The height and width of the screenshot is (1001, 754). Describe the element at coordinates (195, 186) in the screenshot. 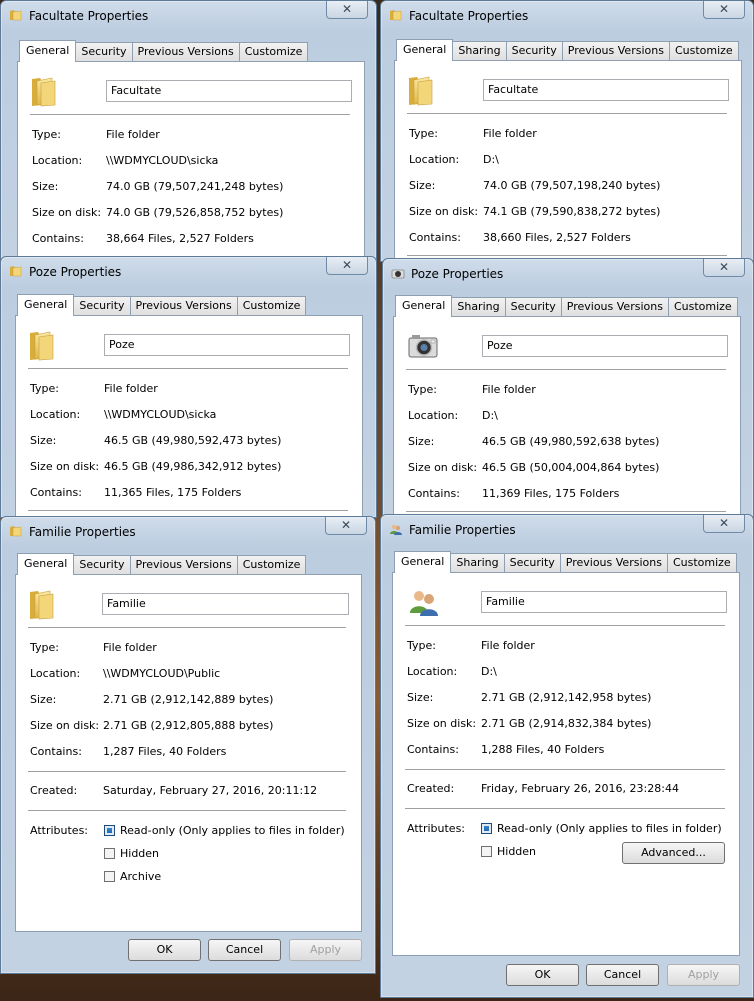

I see `size-value: 74.0 GB (79,507,241,248 bytes)` at that location.